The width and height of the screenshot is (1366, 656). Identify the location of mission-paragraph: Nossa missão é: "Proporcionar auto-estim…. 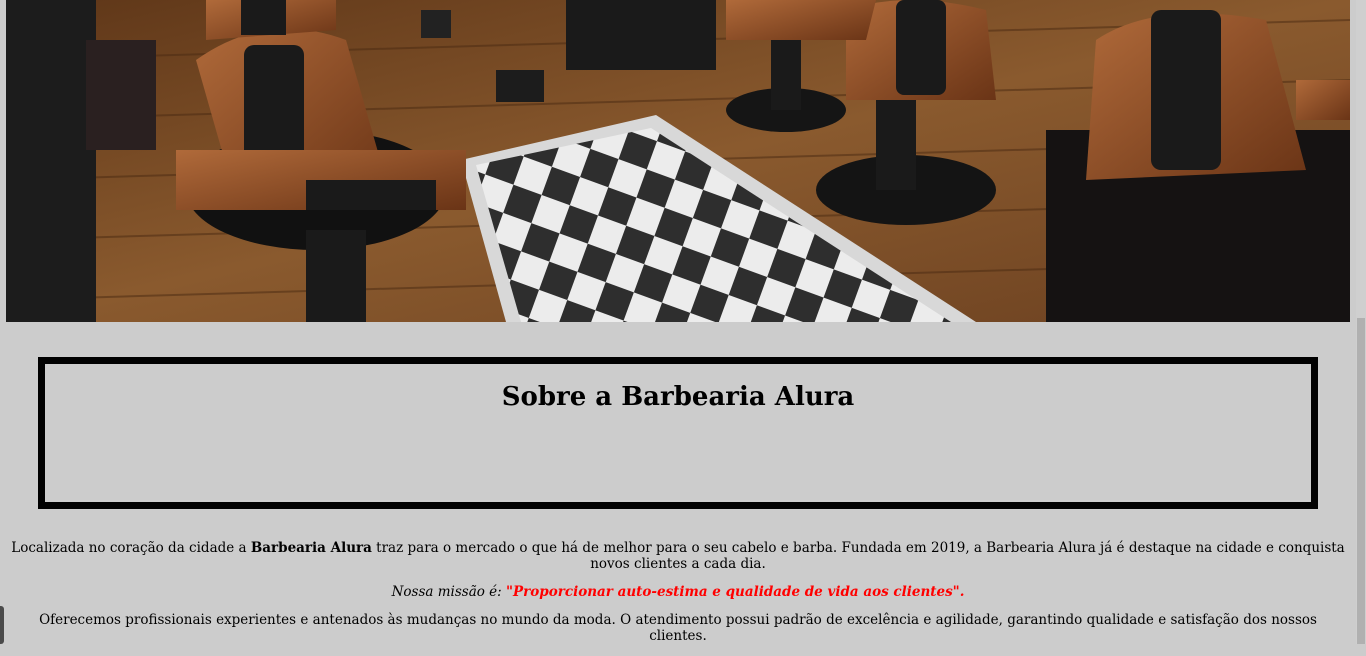
(678, 592).